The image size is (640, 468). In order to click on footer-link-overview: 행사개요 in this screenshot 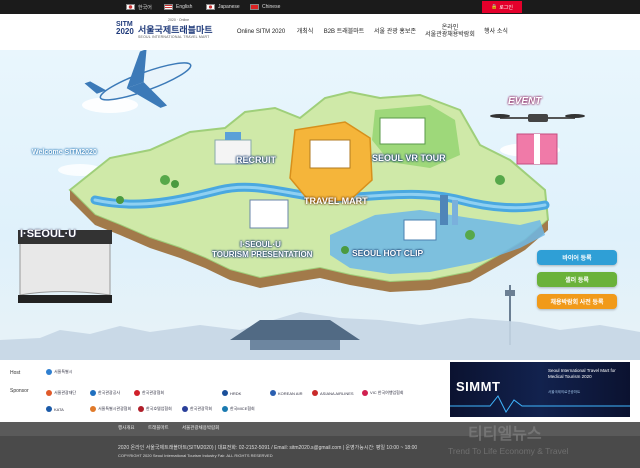, I will do `click(126, 428)`.